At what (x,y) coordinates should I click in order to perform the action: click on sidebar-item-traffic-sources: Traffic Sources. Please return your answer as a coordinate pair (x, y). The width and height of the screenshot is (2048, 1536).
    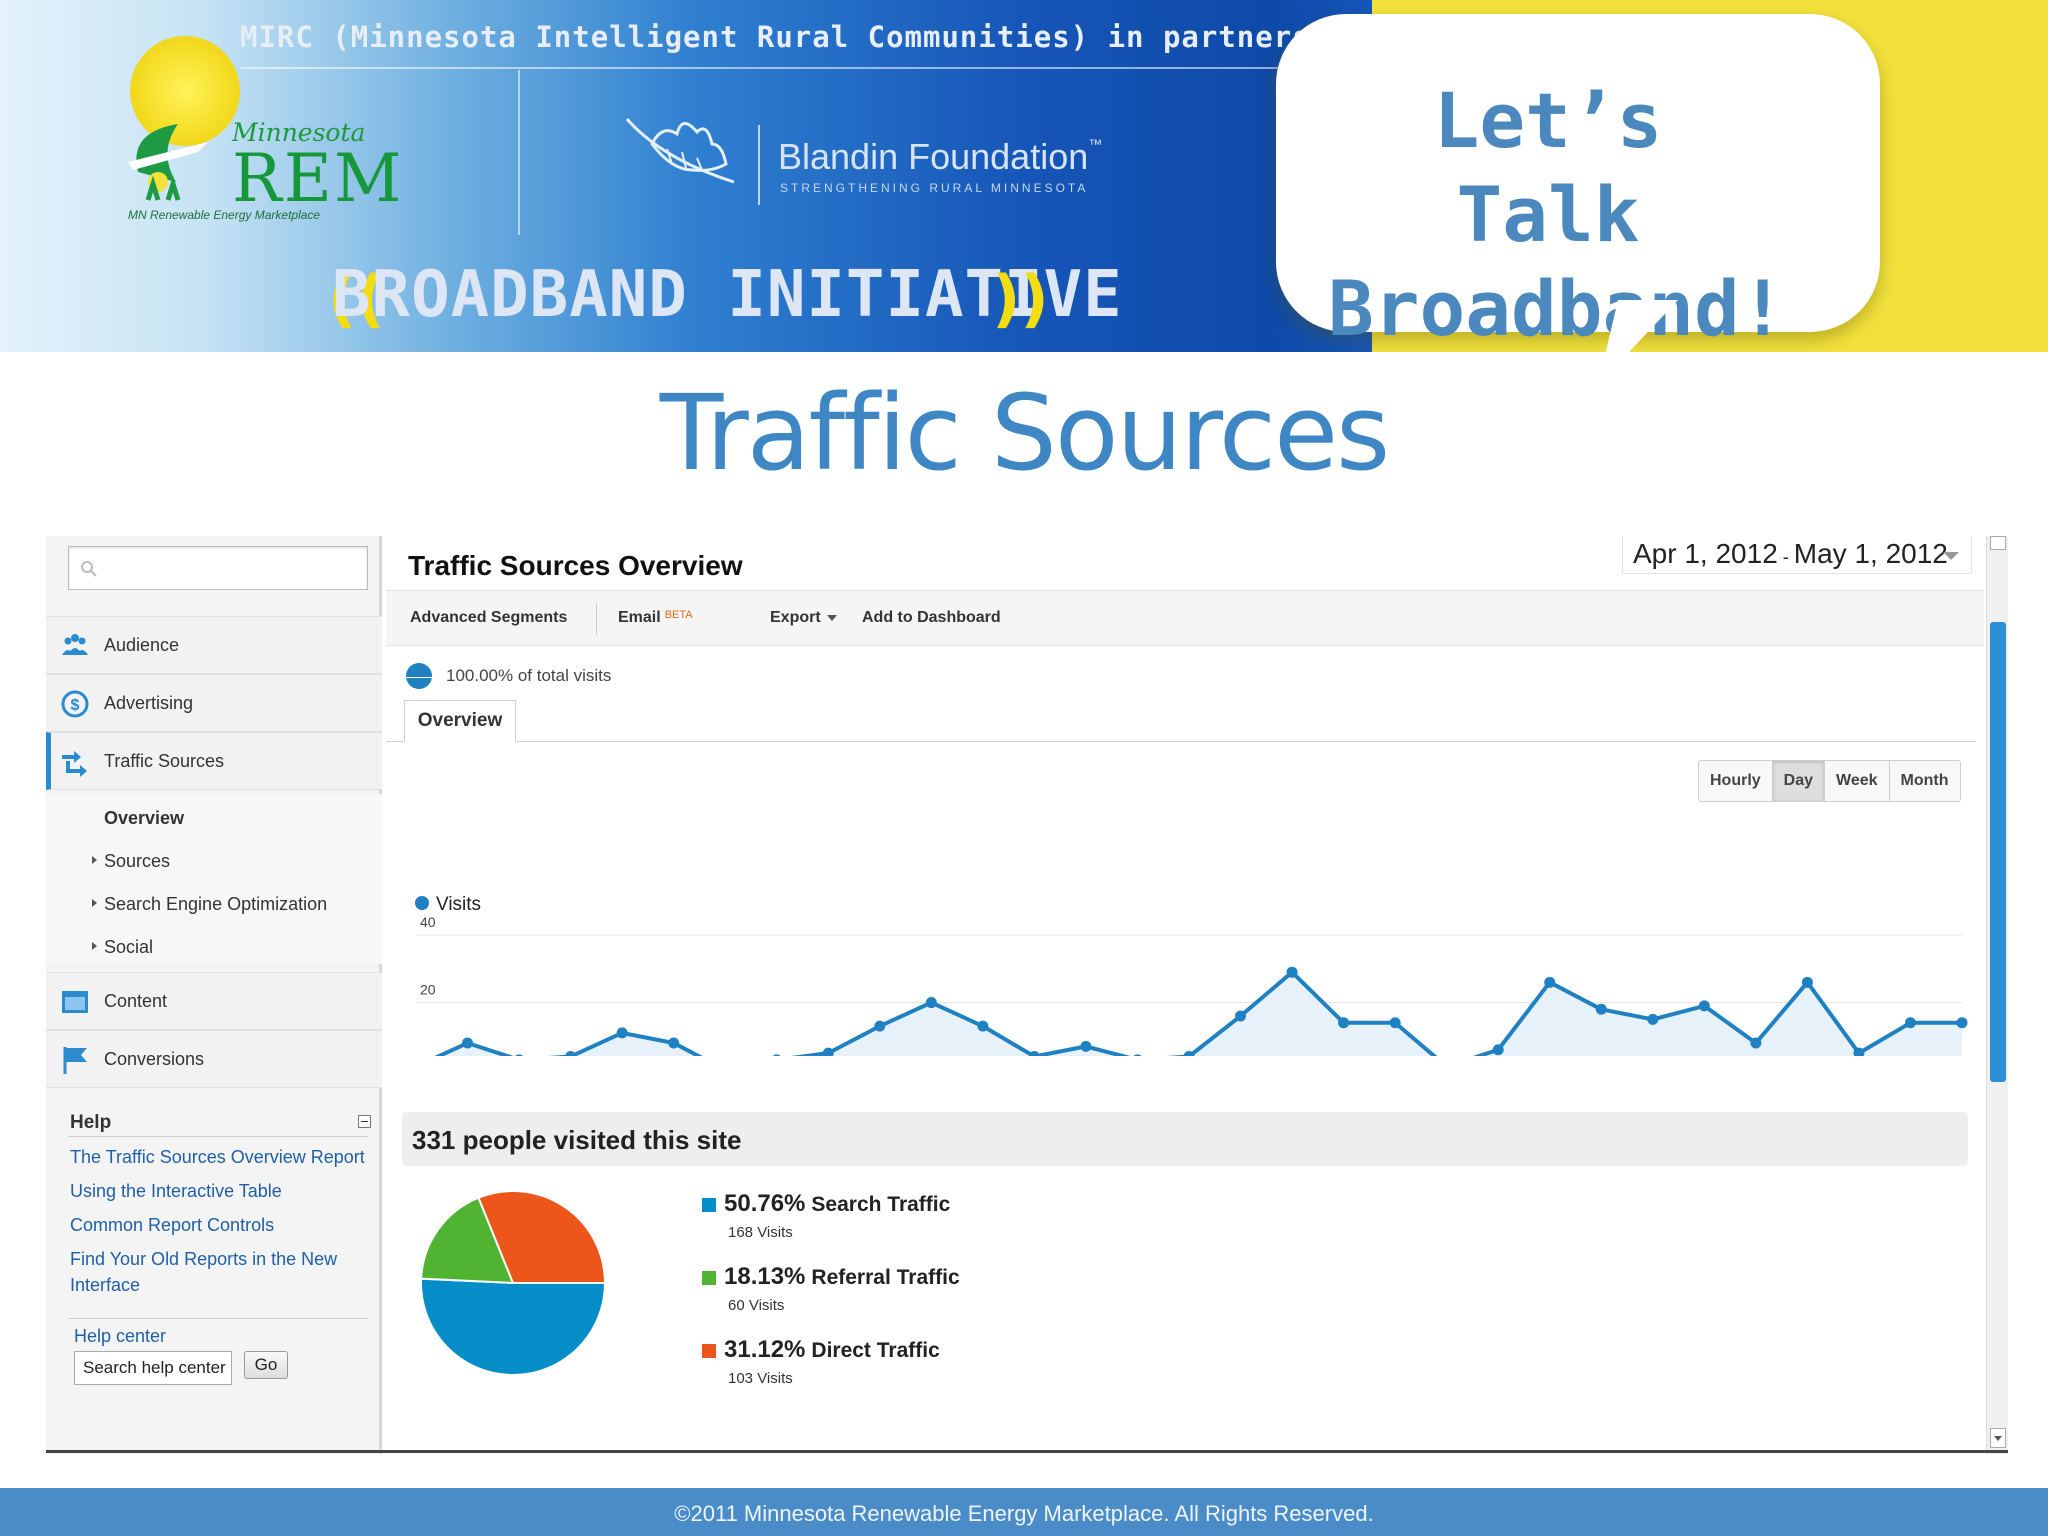
    Looking at the image, I should click on (214, 761).